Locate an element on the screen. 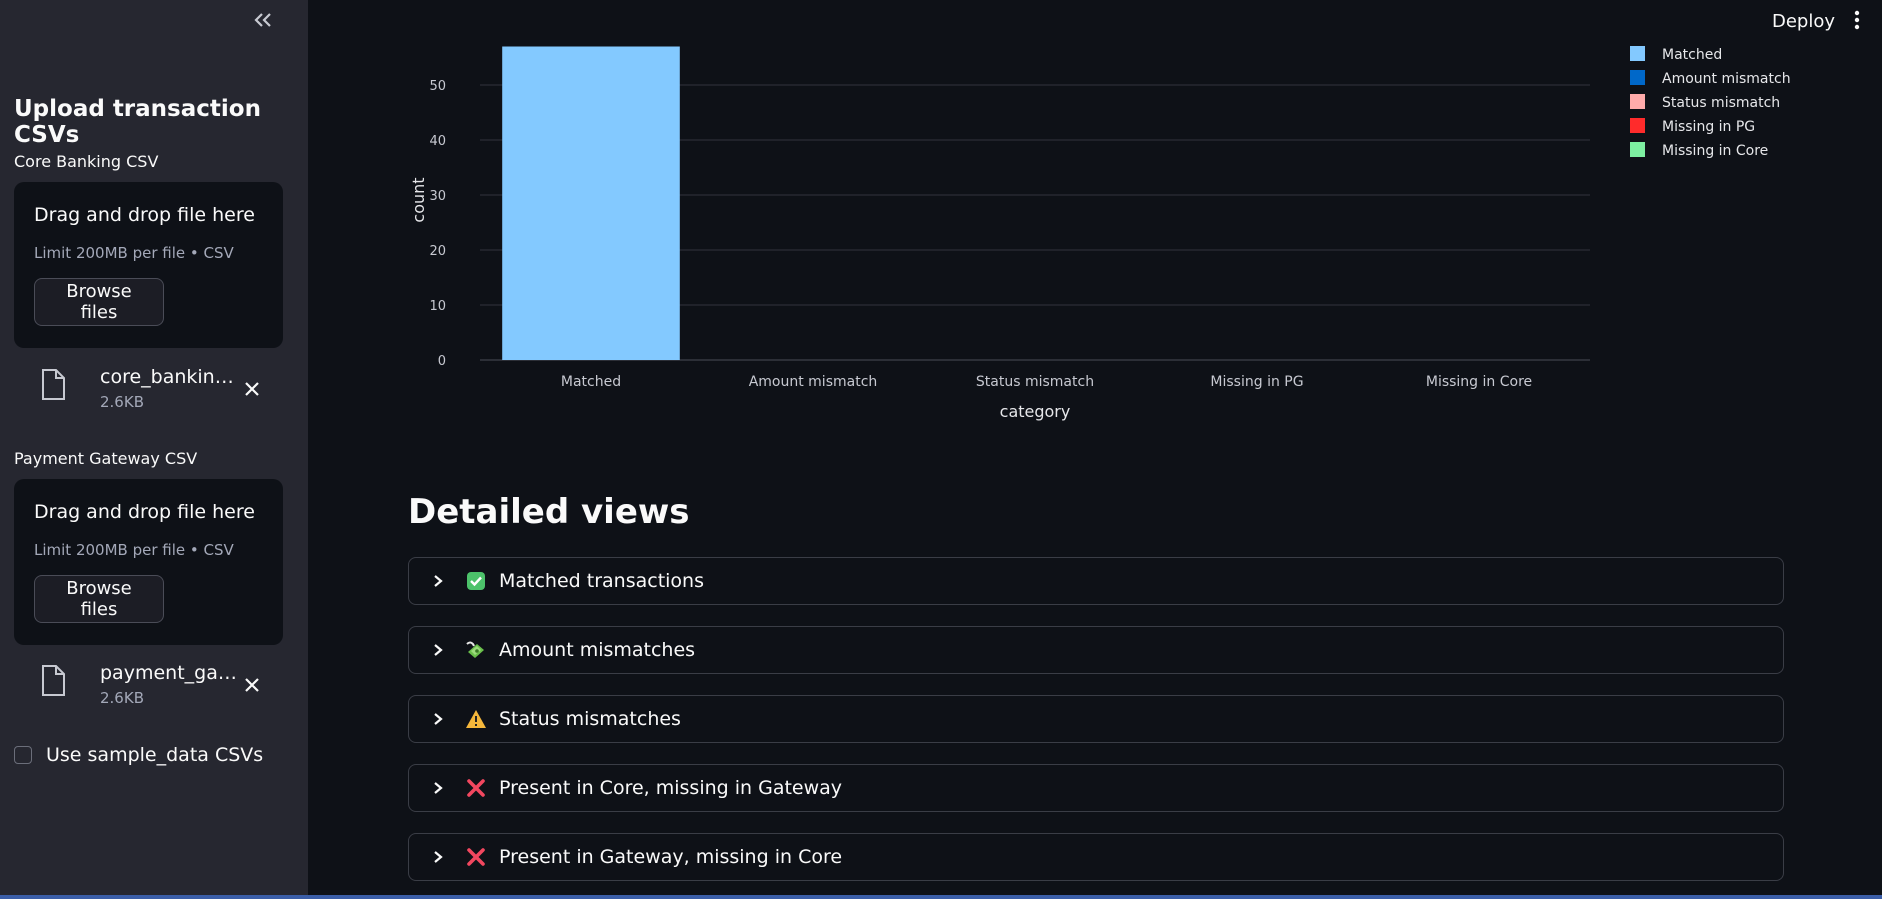 The width and height of the screenshot is (1882, 899). sample-data-label: Use sample_data CSVs is located at coordinates (155, 755).